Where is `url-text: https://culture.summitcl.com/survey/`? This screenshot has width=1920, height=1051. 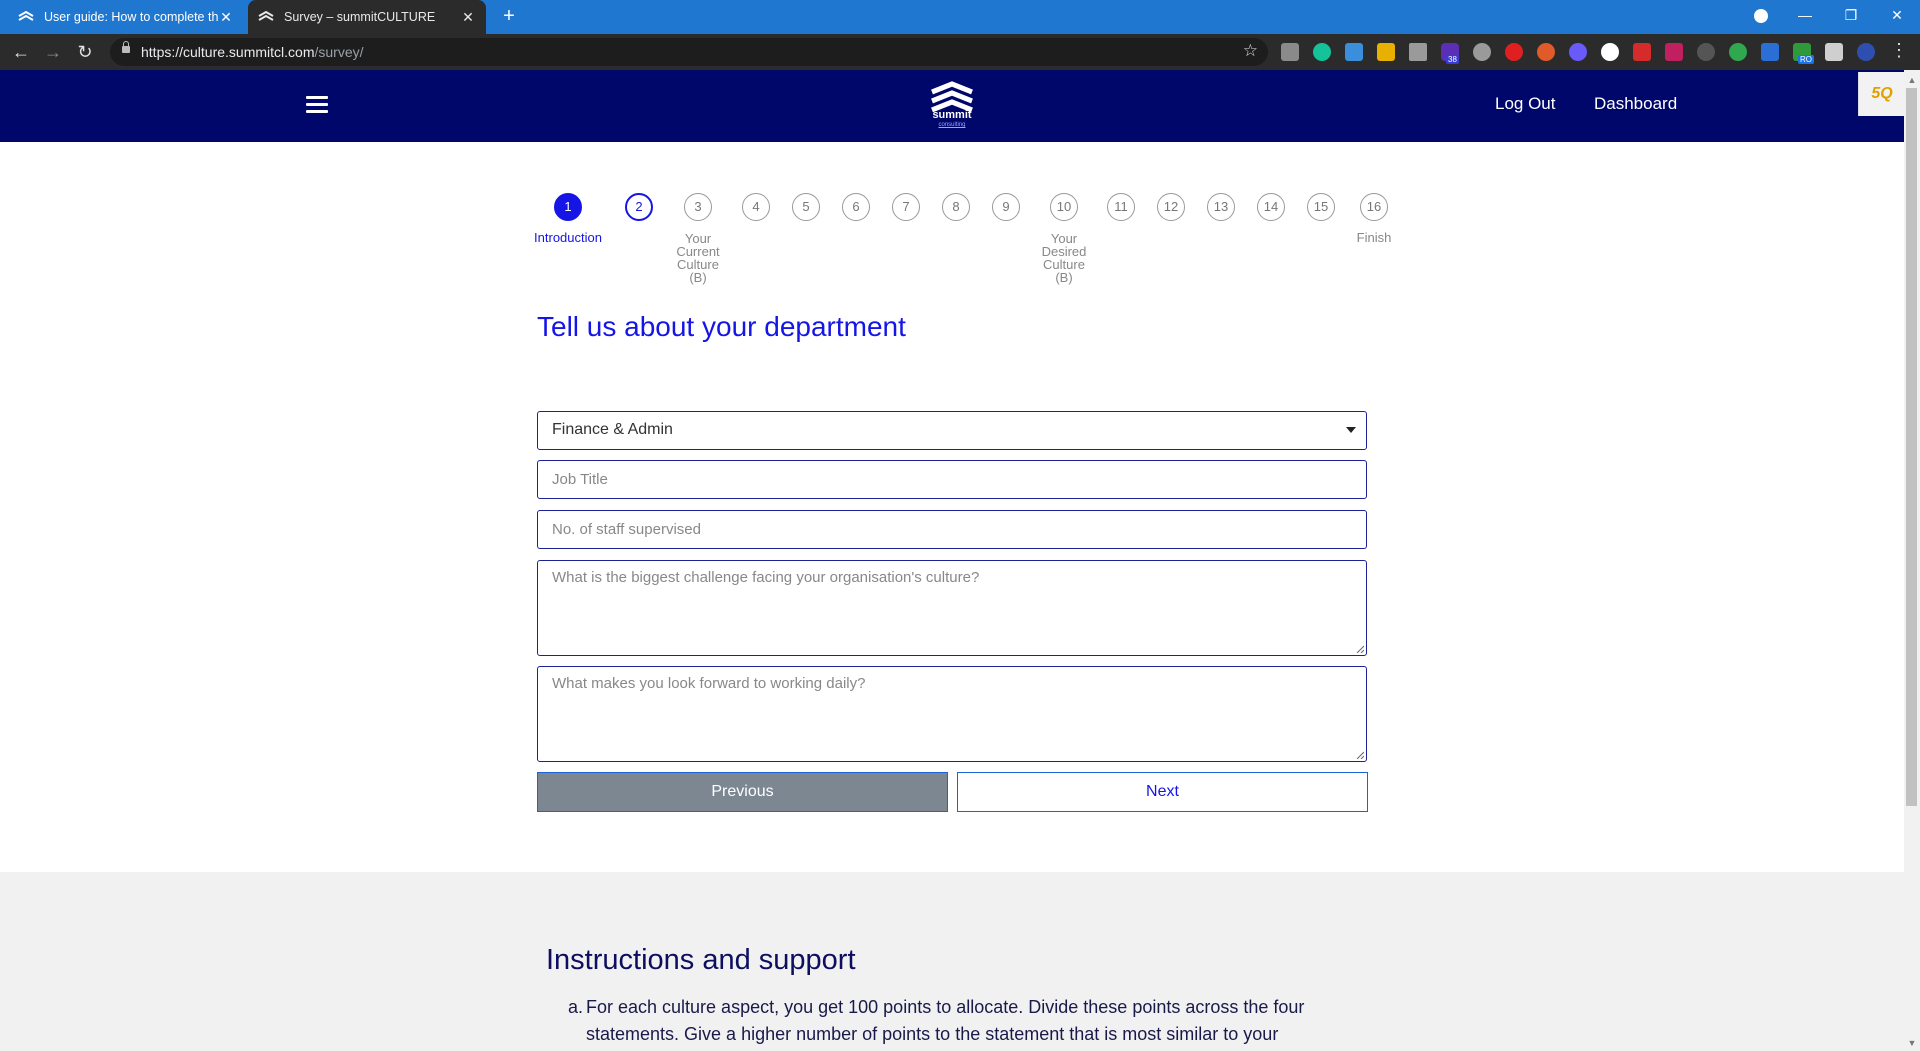
url-text: https://culture.summitcl.com/survey/ is located at coordinates (252, 52).